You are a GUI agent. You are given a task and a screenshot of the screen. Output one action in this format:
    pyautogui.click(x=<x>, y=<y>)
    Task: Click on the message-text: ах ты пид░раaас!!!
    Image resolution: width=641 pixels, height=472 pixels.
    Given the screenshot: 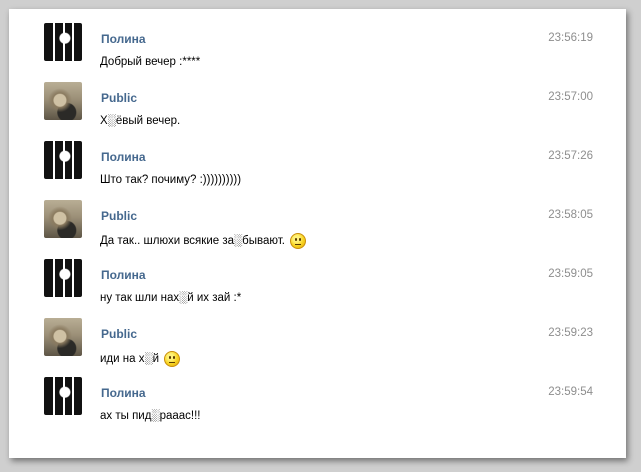 What is the action you would take?
    pyautogui.click(x=150, y=416)
    